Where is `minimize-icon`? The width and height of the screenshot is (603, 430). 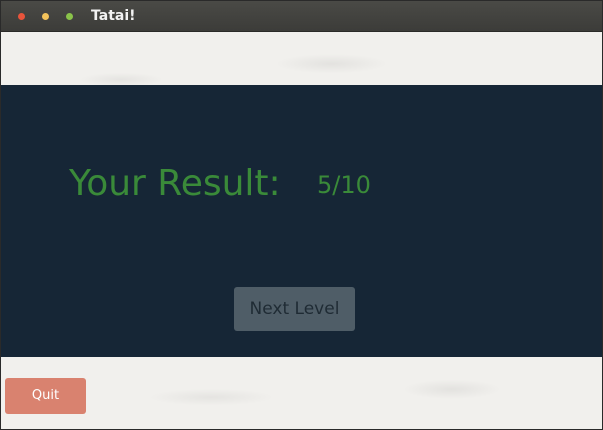
minimize-icon is located at coordinates (45, 16).